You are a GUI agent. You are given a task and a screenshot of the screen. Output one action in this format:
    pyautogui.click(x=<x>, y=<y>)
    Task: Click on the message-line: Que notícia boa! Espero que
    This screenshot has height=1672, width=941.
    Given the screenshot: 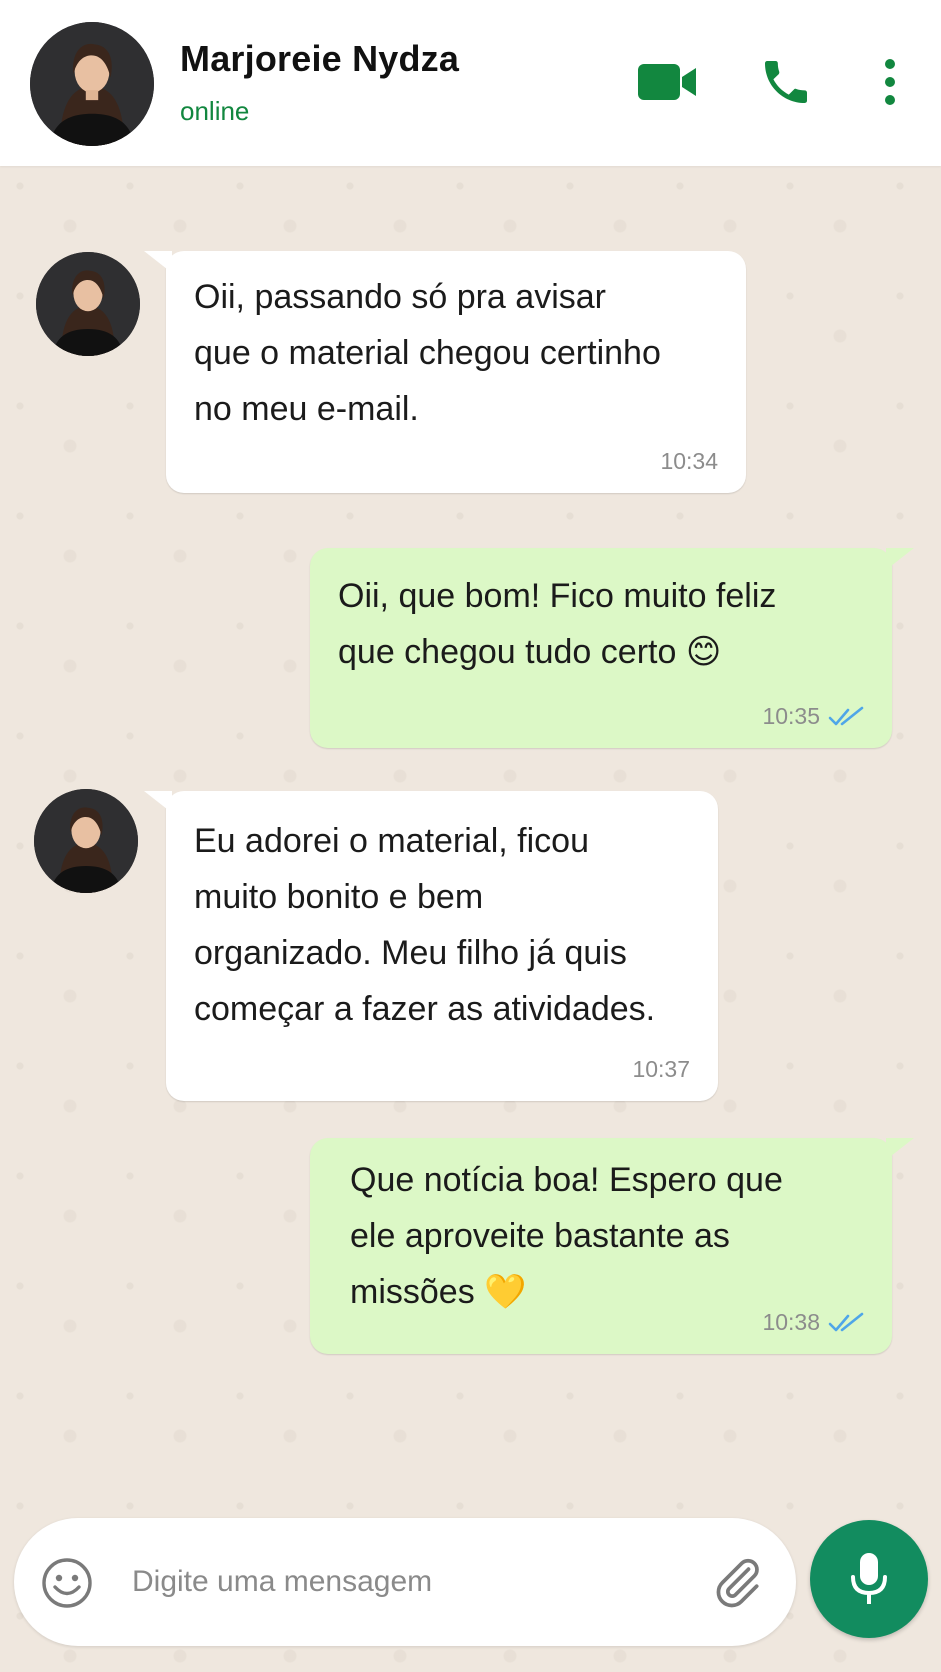 What is the action you would take?
    pyautogui.click(x=566, y=1180)
    